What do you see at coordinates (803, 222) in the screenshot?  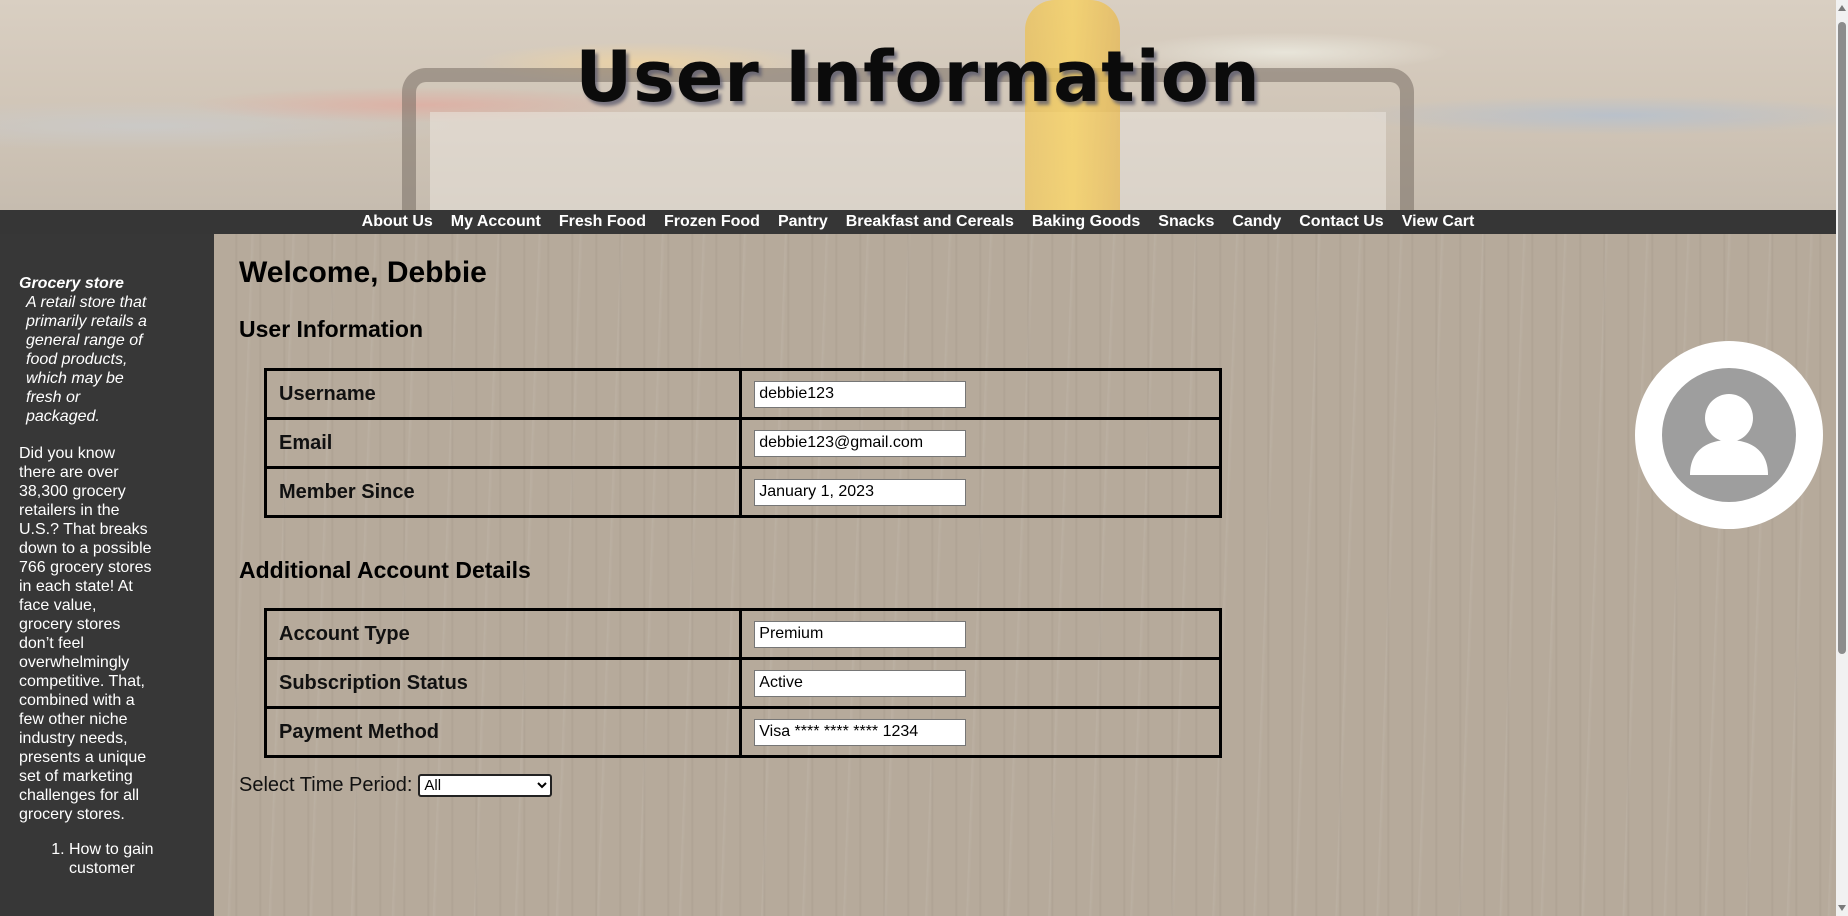 I see `nav-pantry: Pantry` at bounding box center [803, 222].